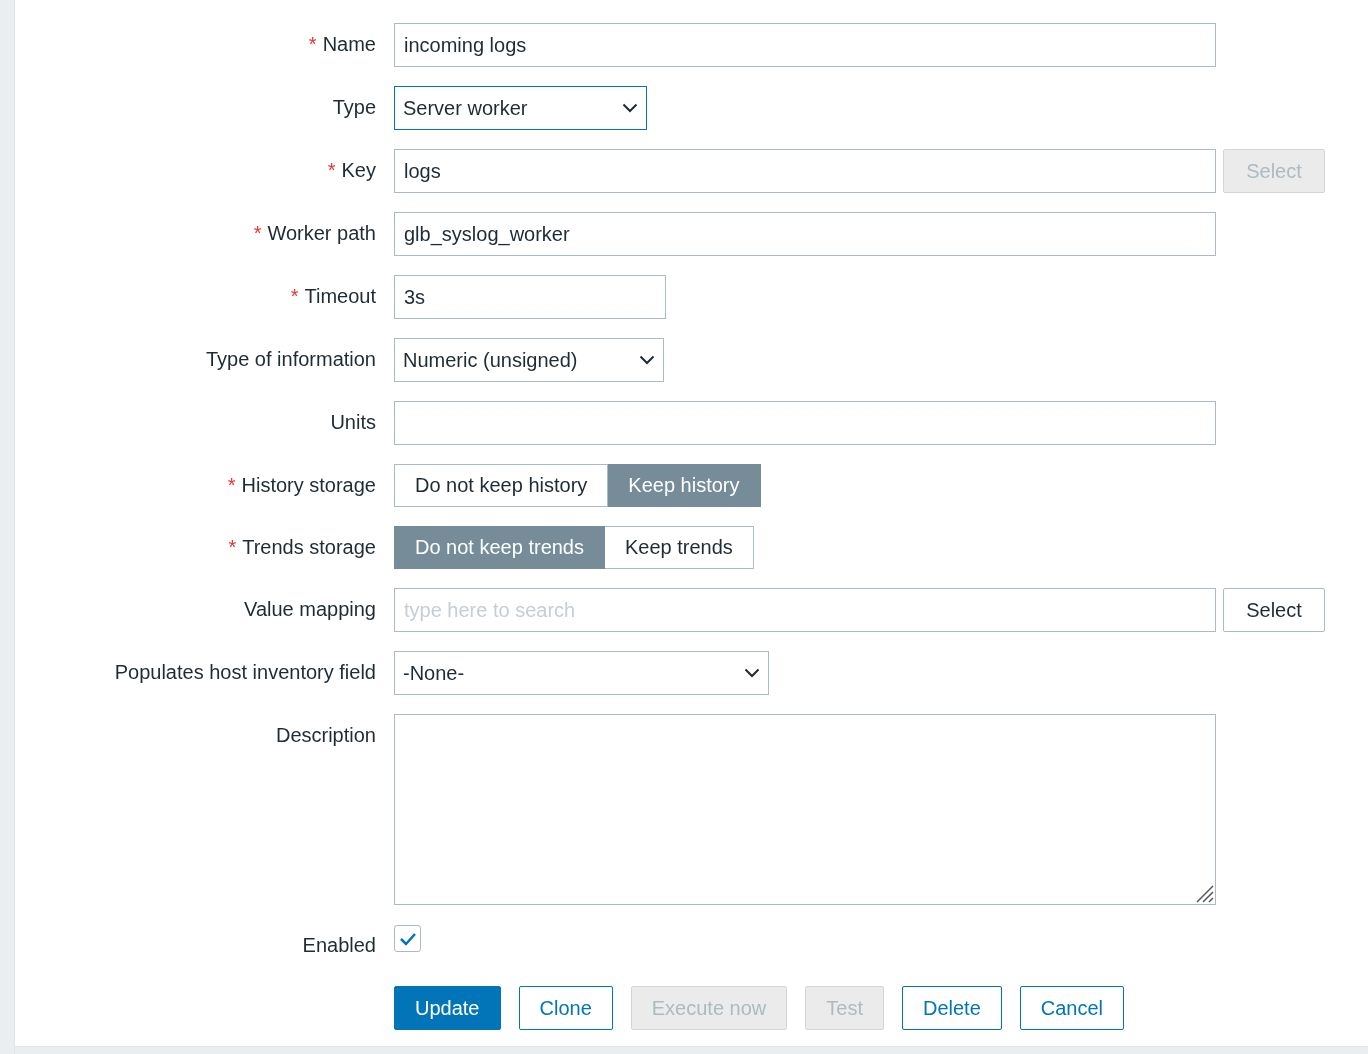 Image resolution: width=1368 pixels, height=1054 pixels. Describe the element at coordinates (805, 234) in the screenshot. I see `text-field: glb_syslog_worker` at that location.